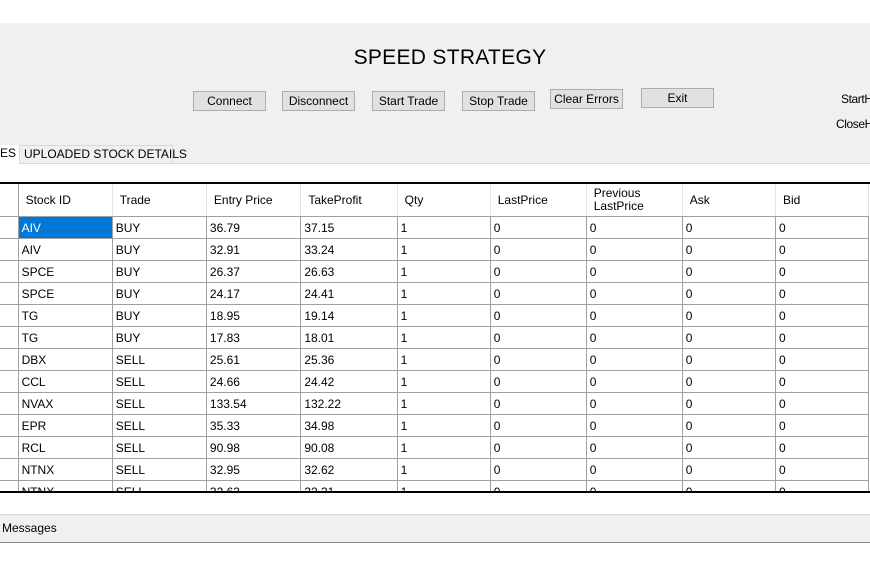  I want to click on cell-stock-id: NTNX, so click(65, 485).